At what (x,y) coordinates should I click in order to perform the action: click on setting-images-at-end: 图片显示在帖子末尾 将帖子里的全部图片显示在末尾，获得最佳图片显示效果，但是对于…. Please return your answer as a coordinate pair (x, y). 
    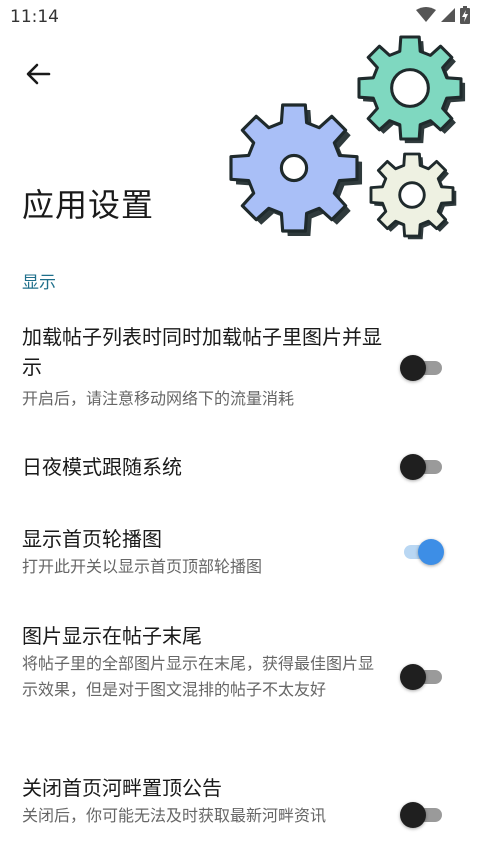
    Looking at the image, I should click on (240, 677).